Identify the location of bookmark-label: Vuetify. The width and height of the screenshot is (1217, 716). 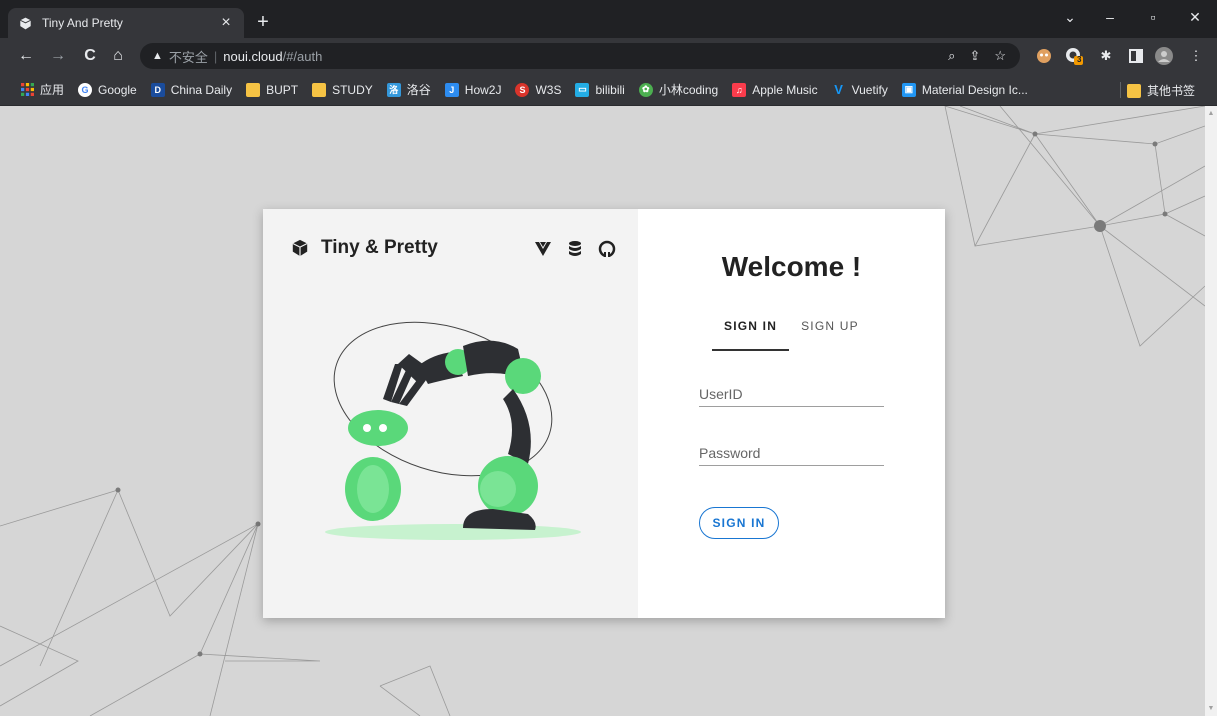
(869, 89).